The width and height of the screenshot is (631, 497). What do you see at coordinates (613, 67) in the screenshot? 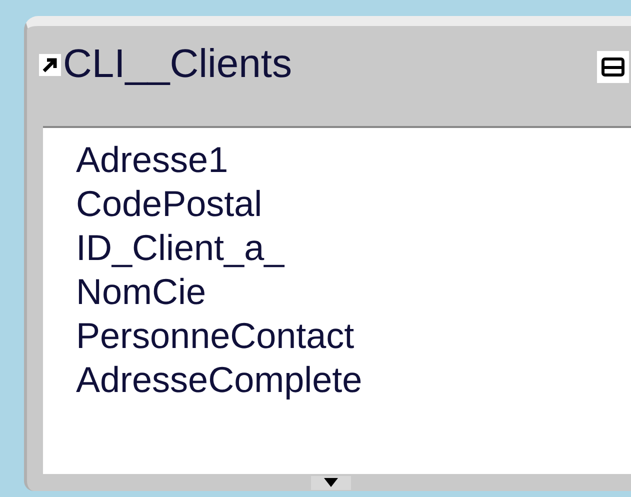
I see `collapse-icon` at bounding box center [613, 67].